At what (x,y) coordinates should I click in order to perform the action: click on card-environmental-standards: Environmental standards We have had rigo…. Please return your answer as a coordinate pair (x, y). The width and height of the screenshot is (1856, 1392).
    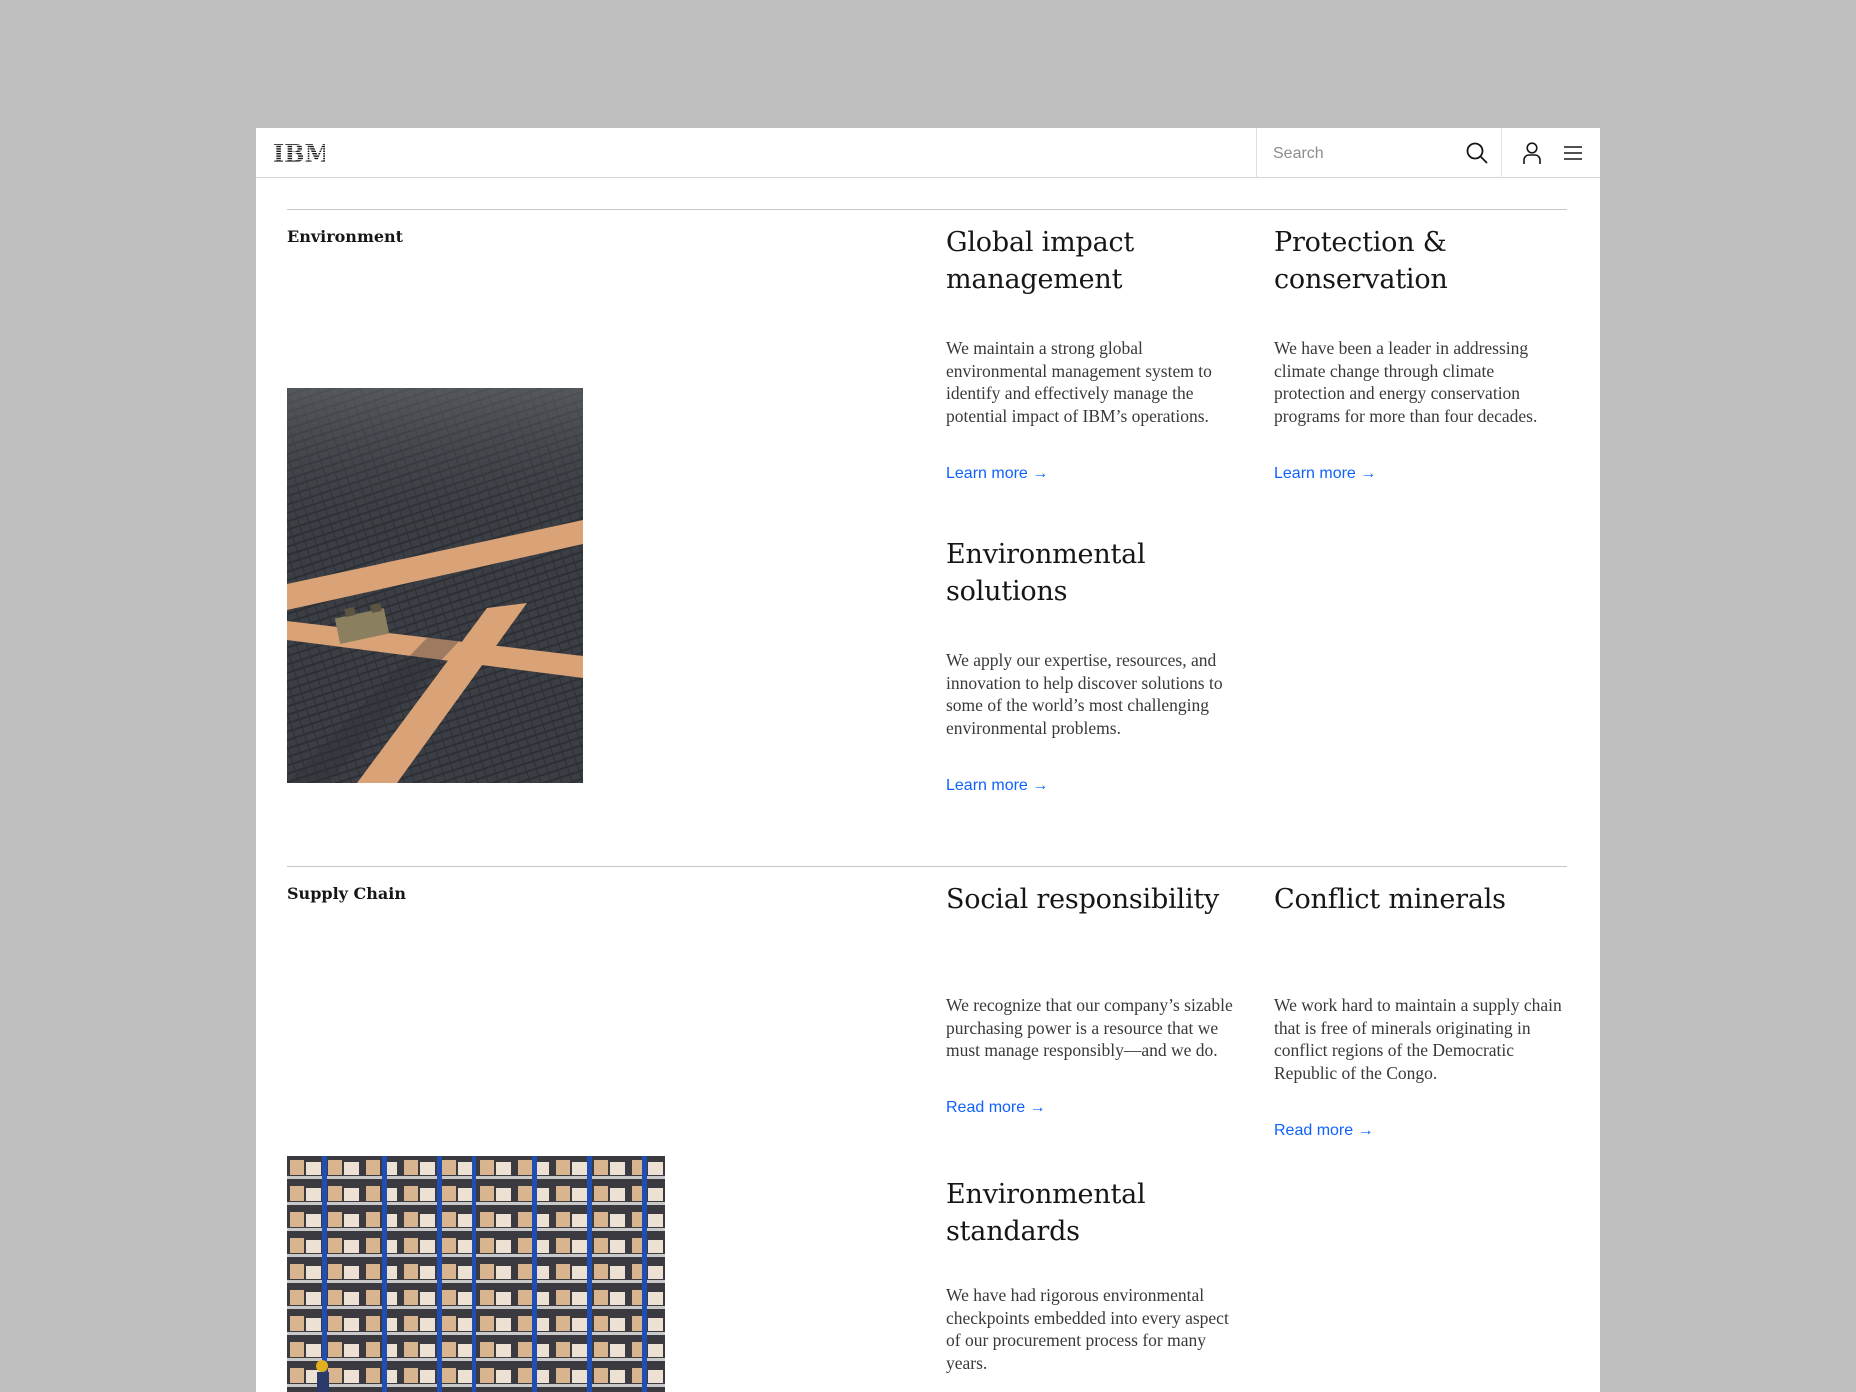
    Looking at the image, I should click on (1091, 1274).